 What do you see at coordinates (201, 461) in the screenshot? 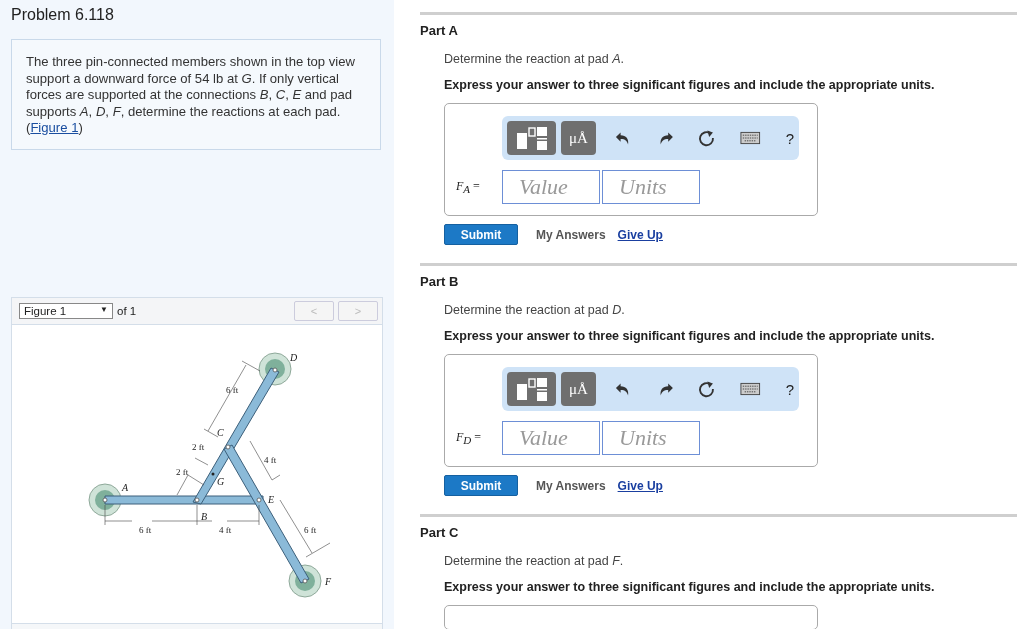
I see `leader-line` at bounding box center [201, 461].